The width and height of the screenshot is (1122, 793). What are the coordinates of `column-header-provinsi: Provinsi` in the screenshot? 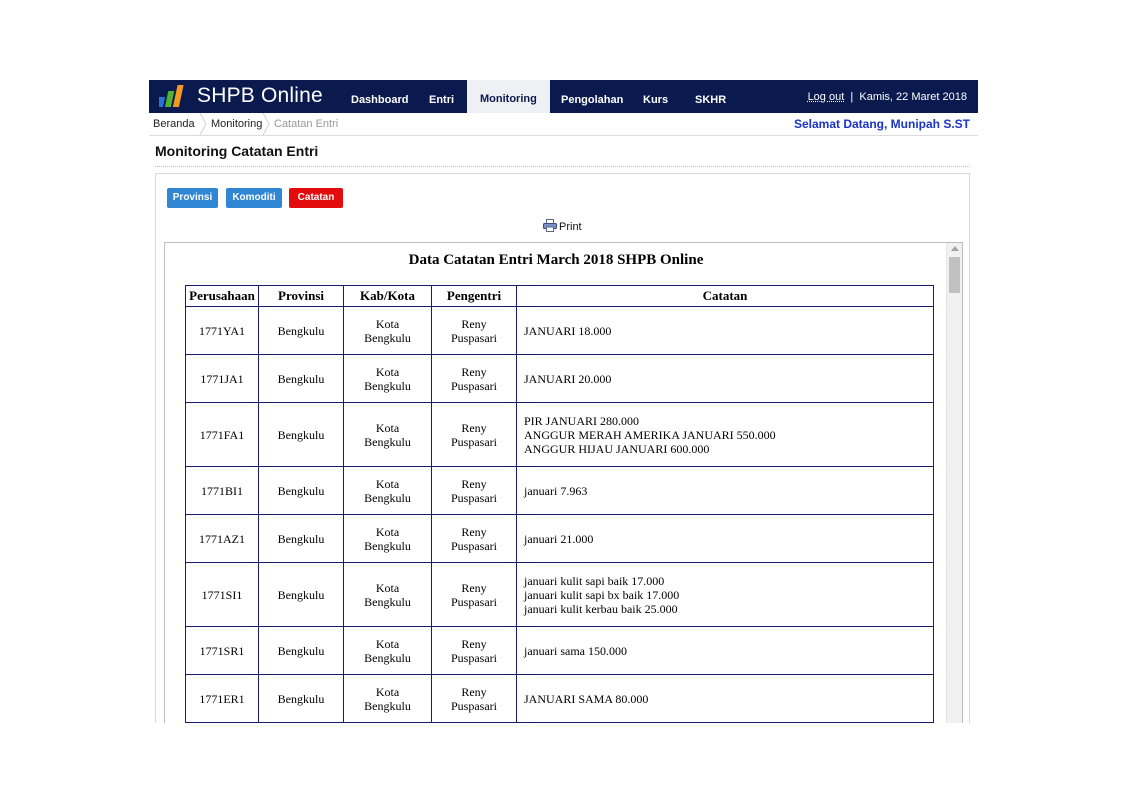 It's located at (301, 296).